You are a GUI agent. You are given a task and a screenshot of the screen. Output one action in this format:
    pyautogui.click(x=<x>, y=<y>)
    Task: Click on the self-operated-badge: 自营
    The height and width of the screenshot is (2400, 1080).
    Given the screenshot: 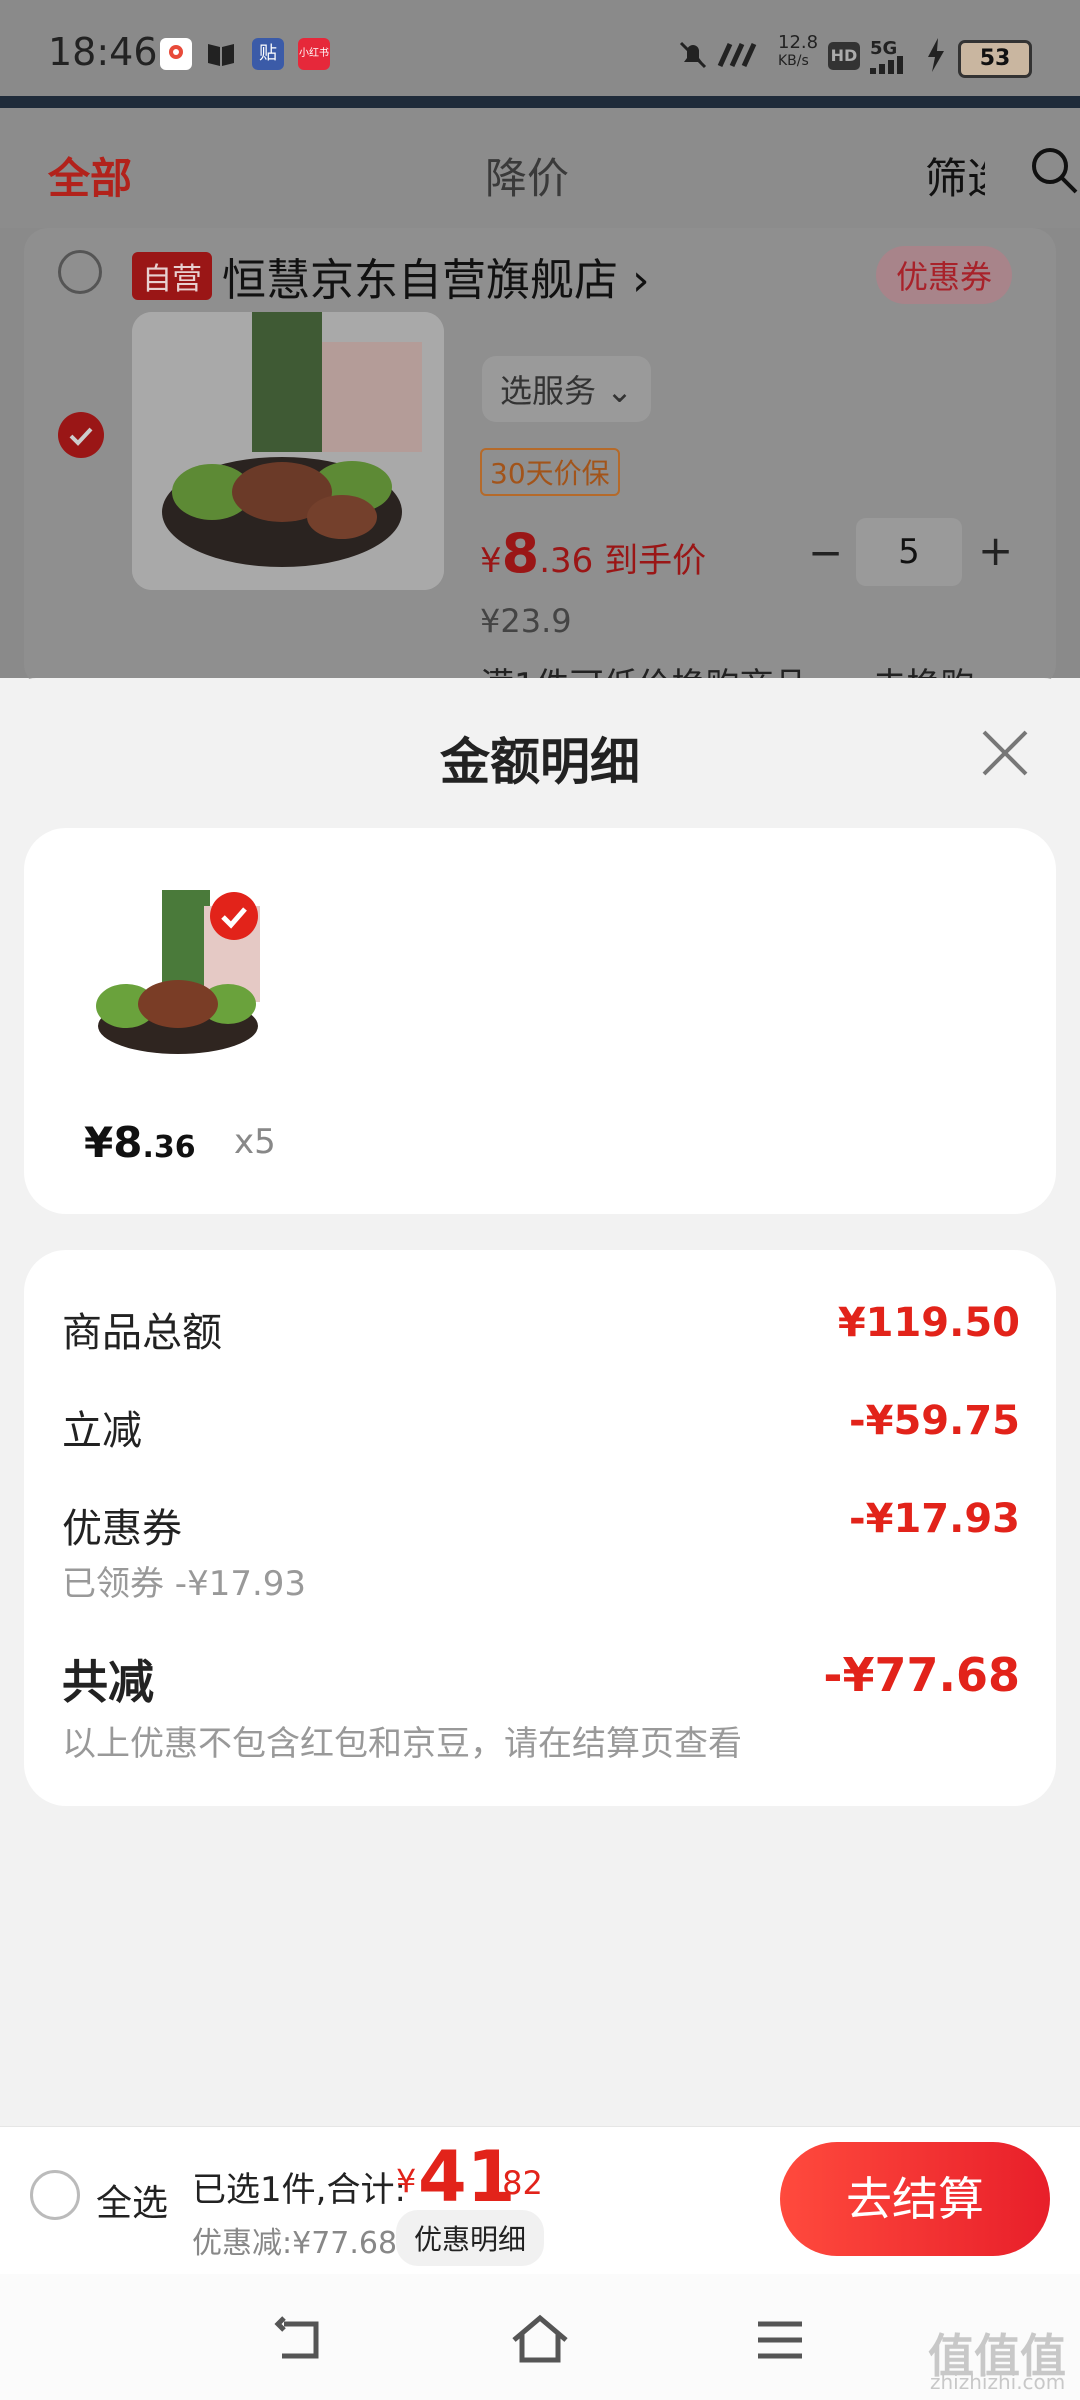 What is the action you would take?
    pyautogui.click(x=172, y=276)
    